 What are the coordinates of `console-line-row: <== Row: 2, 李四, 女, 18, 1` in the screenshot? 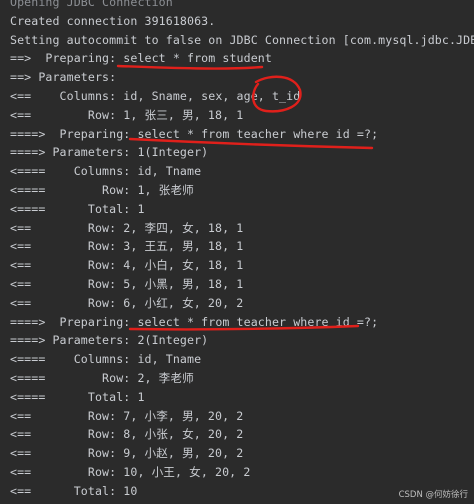 It's located at (127, 227).